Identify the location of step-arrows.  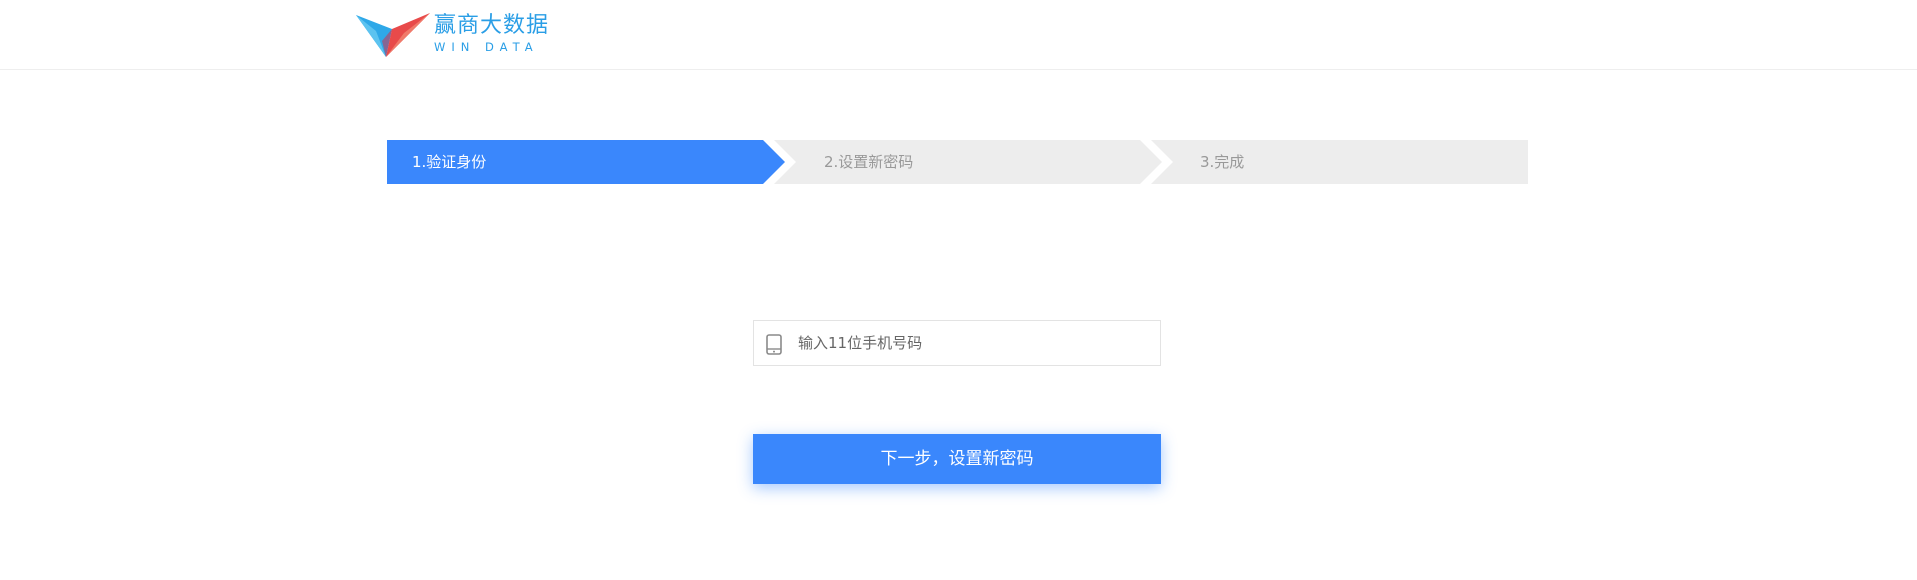
(957, 162).